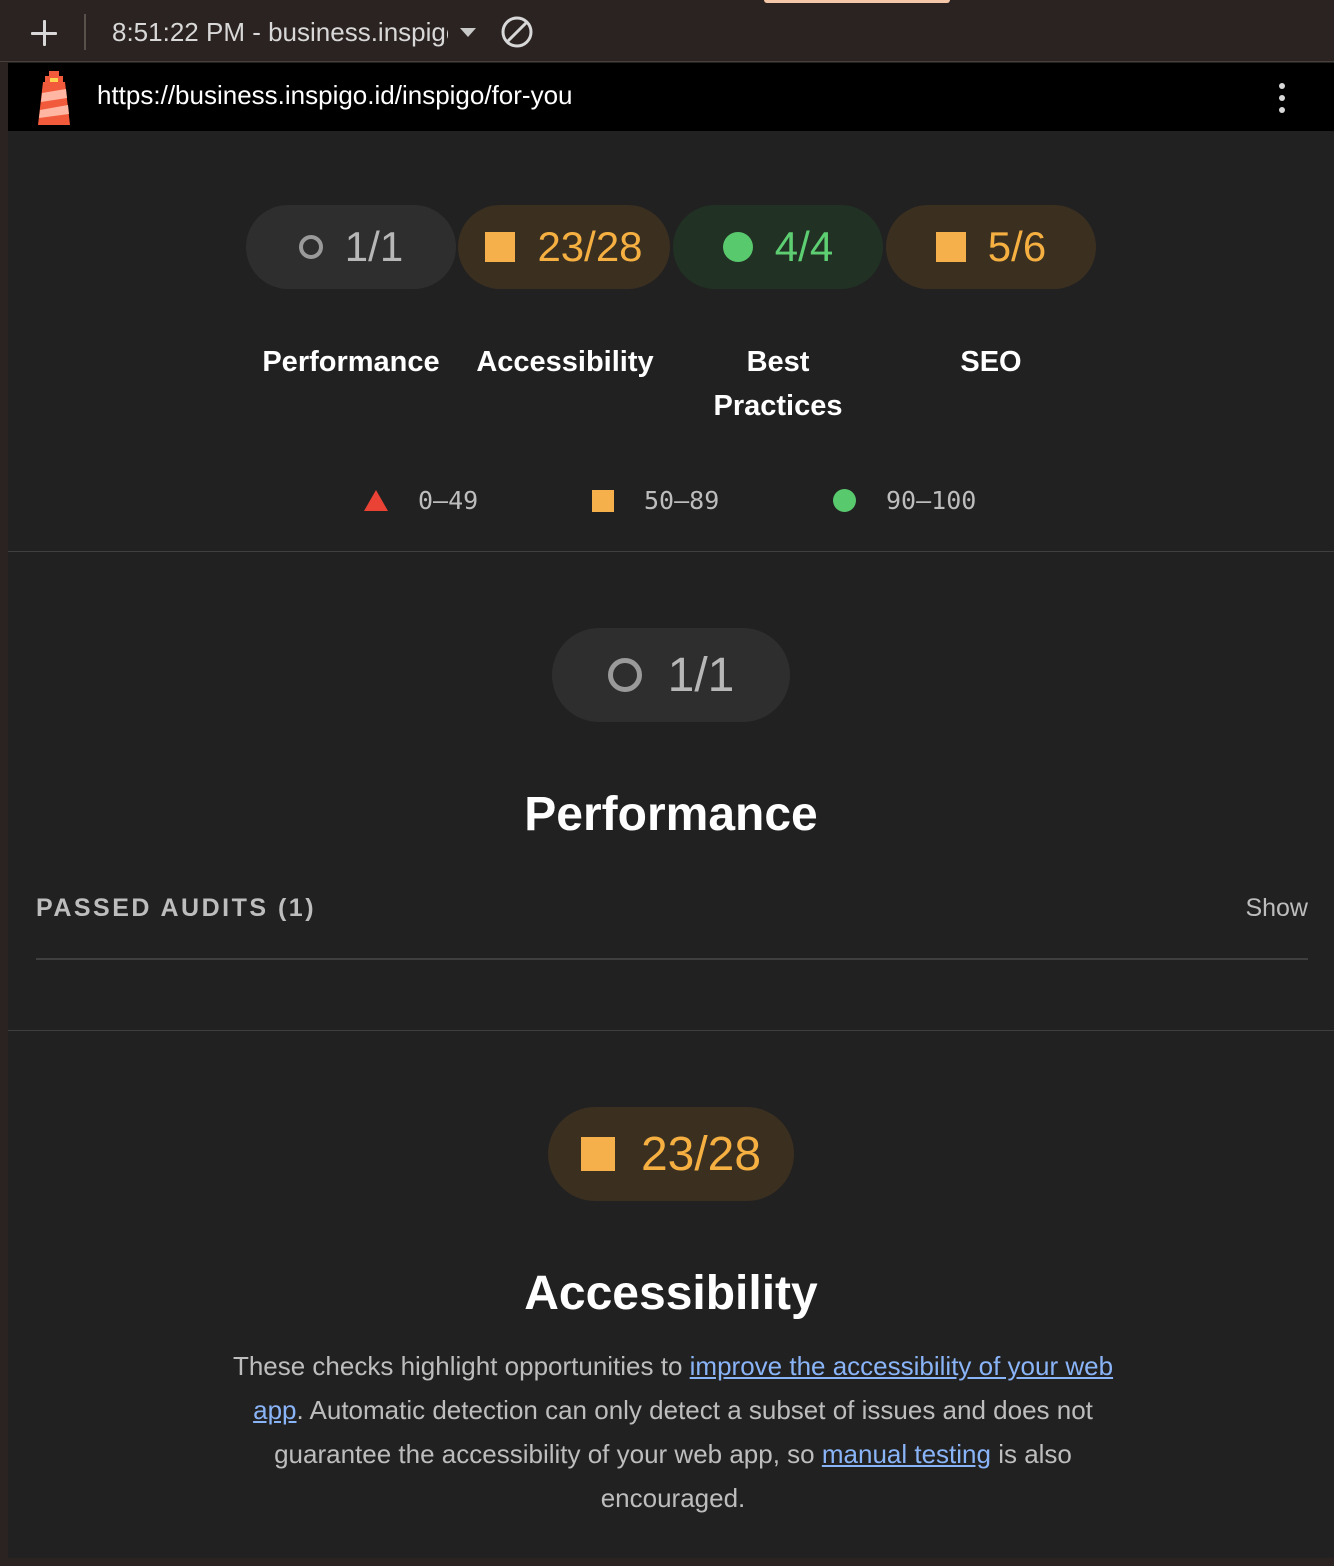  I want to click on legend-average: 50–89, so click(655, 500).